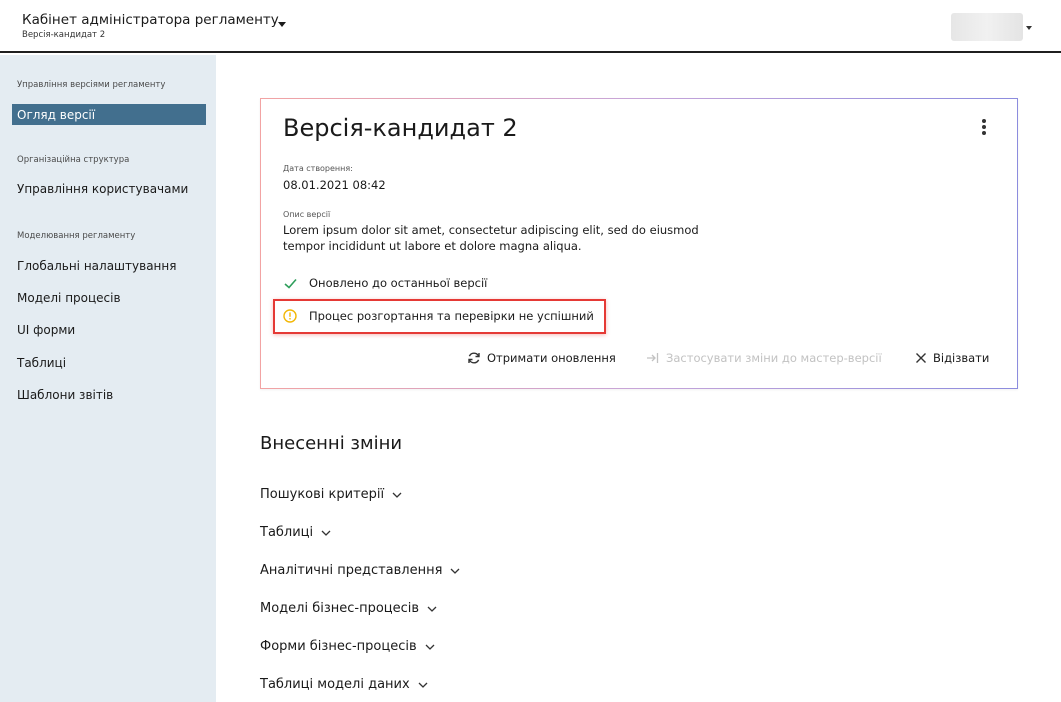 The height and width of the screenshot is (702, 1061). I want to click on accordion-business-process-forms: Форми бізнес-процесів, so click(347, 646).